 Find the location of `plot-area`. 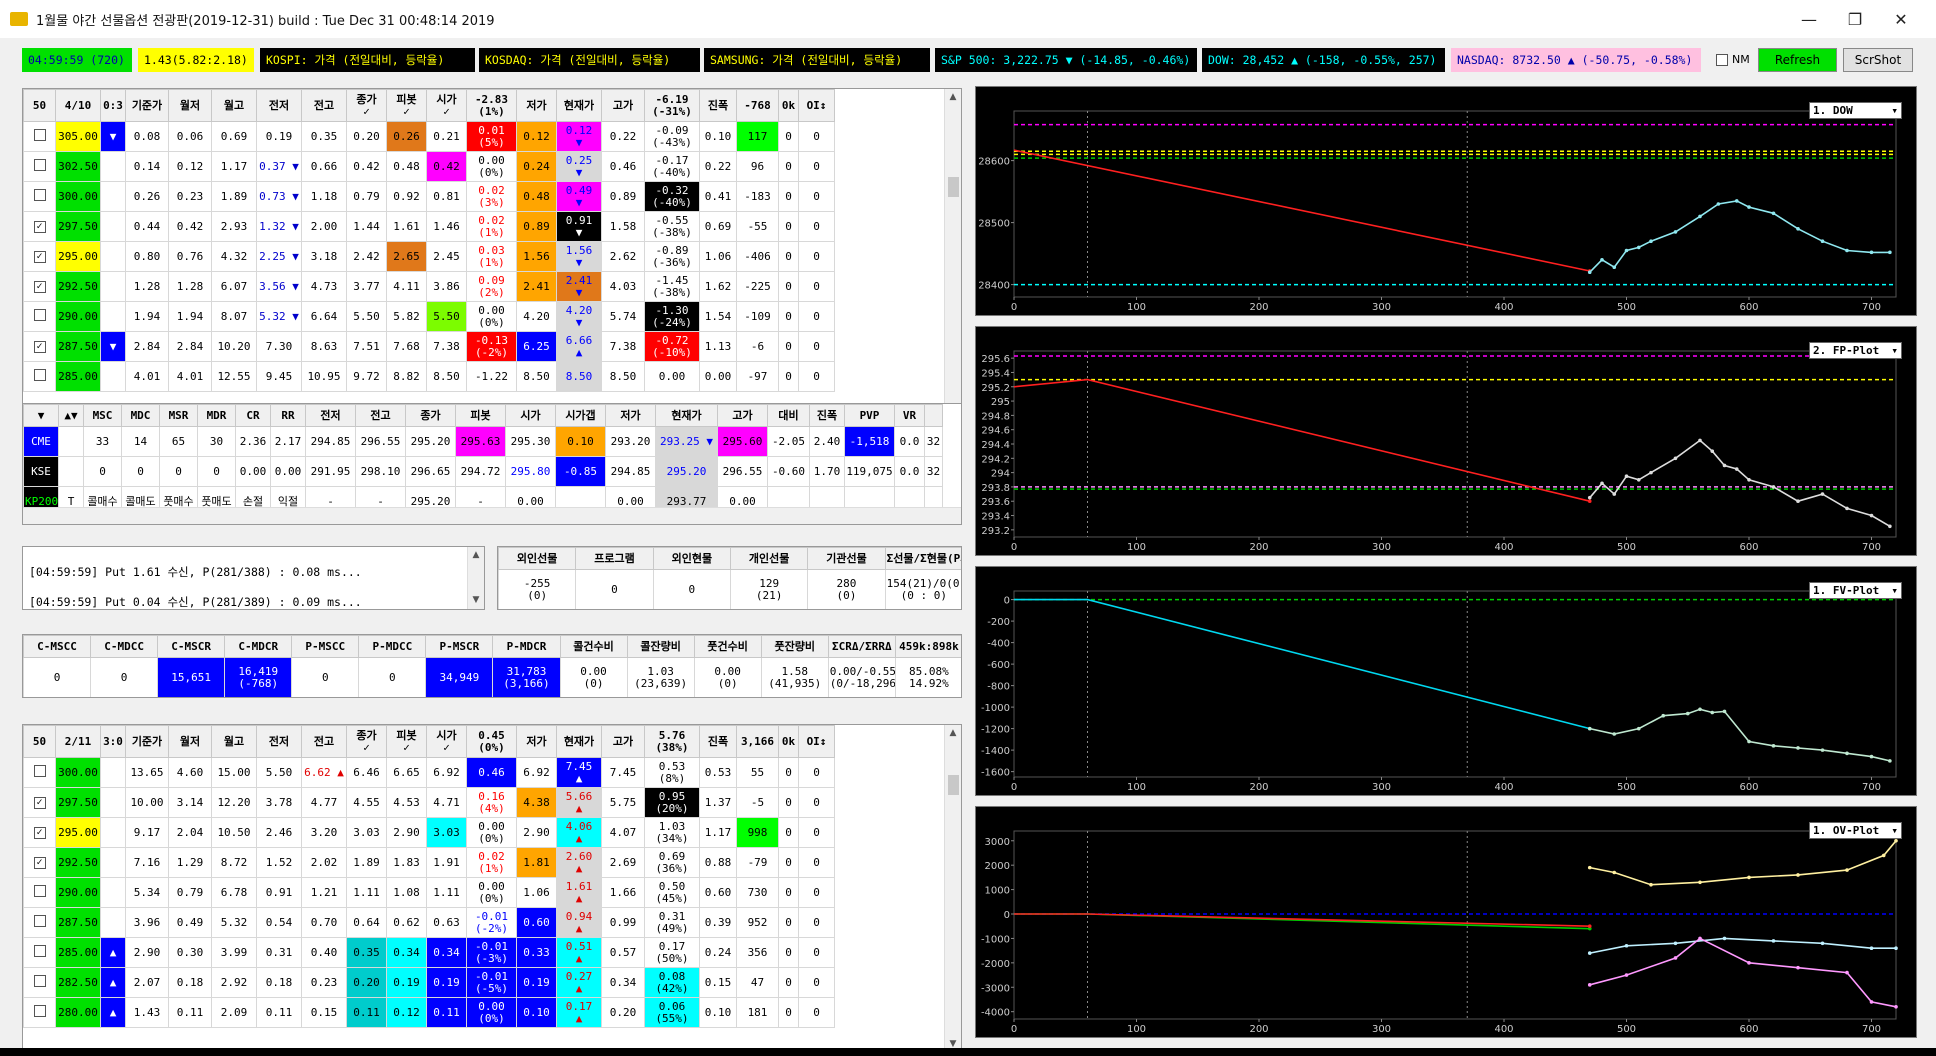

plot-area is located at coordinates (1455, 204).